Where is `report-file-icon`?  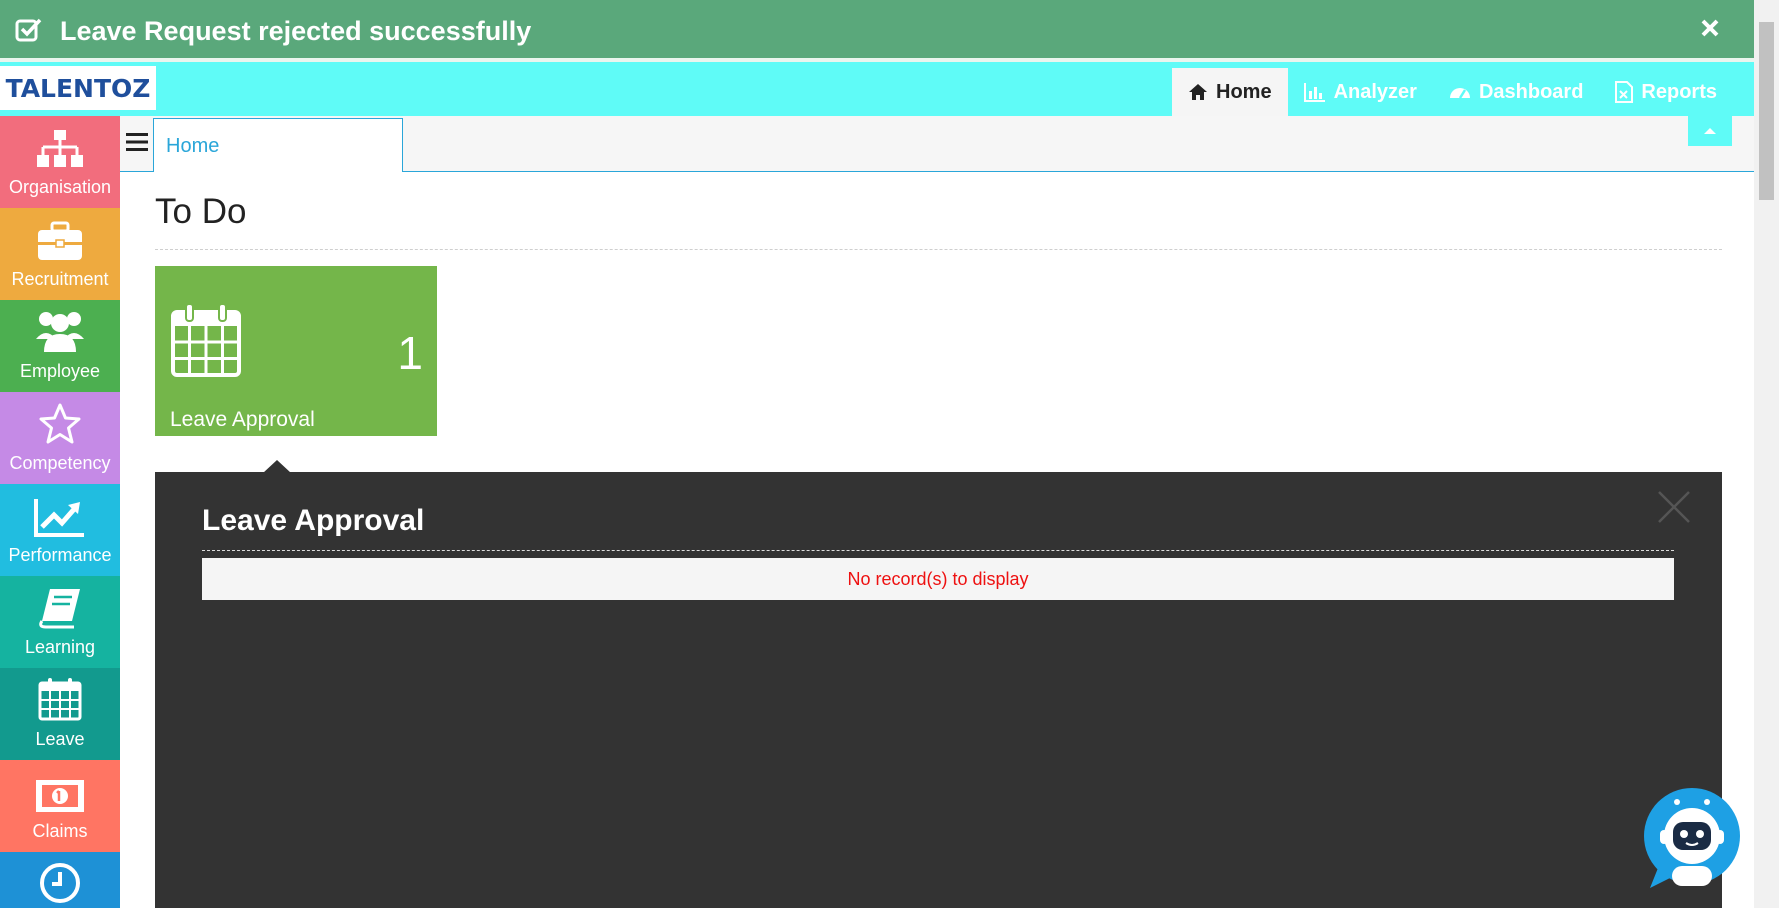 report-file-icon is located at coordinates (1624, 92).